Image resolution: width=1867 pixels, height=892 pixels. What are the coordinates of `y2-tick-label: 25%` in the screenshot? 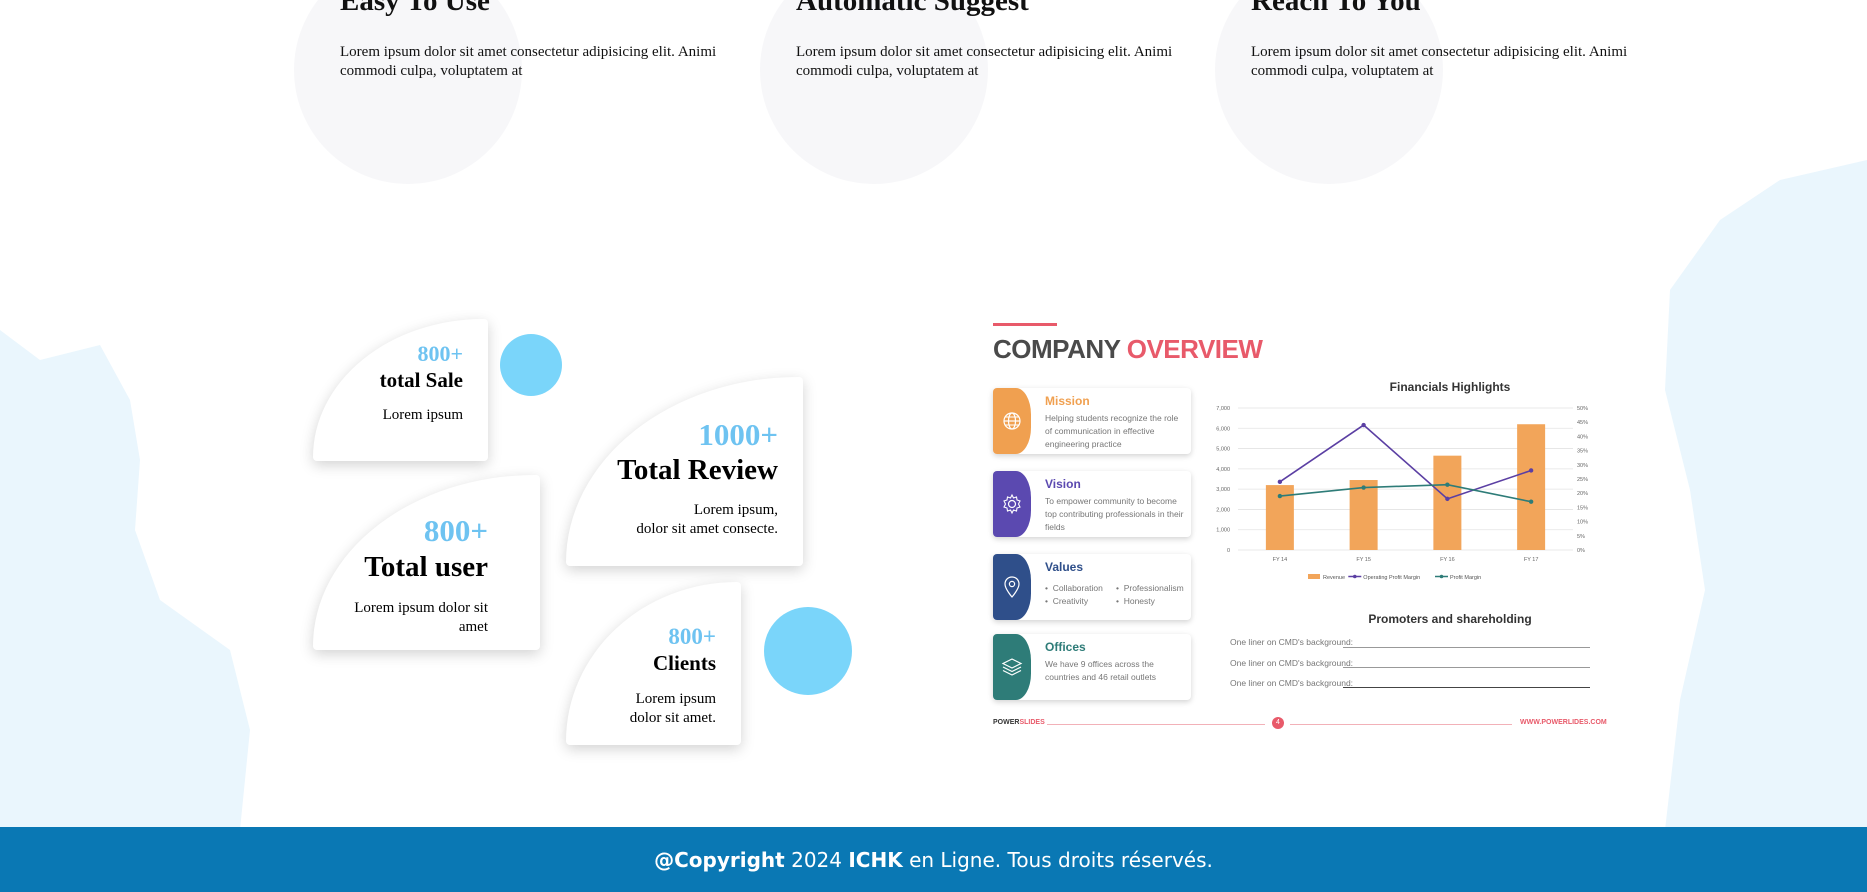 It's located at (1582, 480).